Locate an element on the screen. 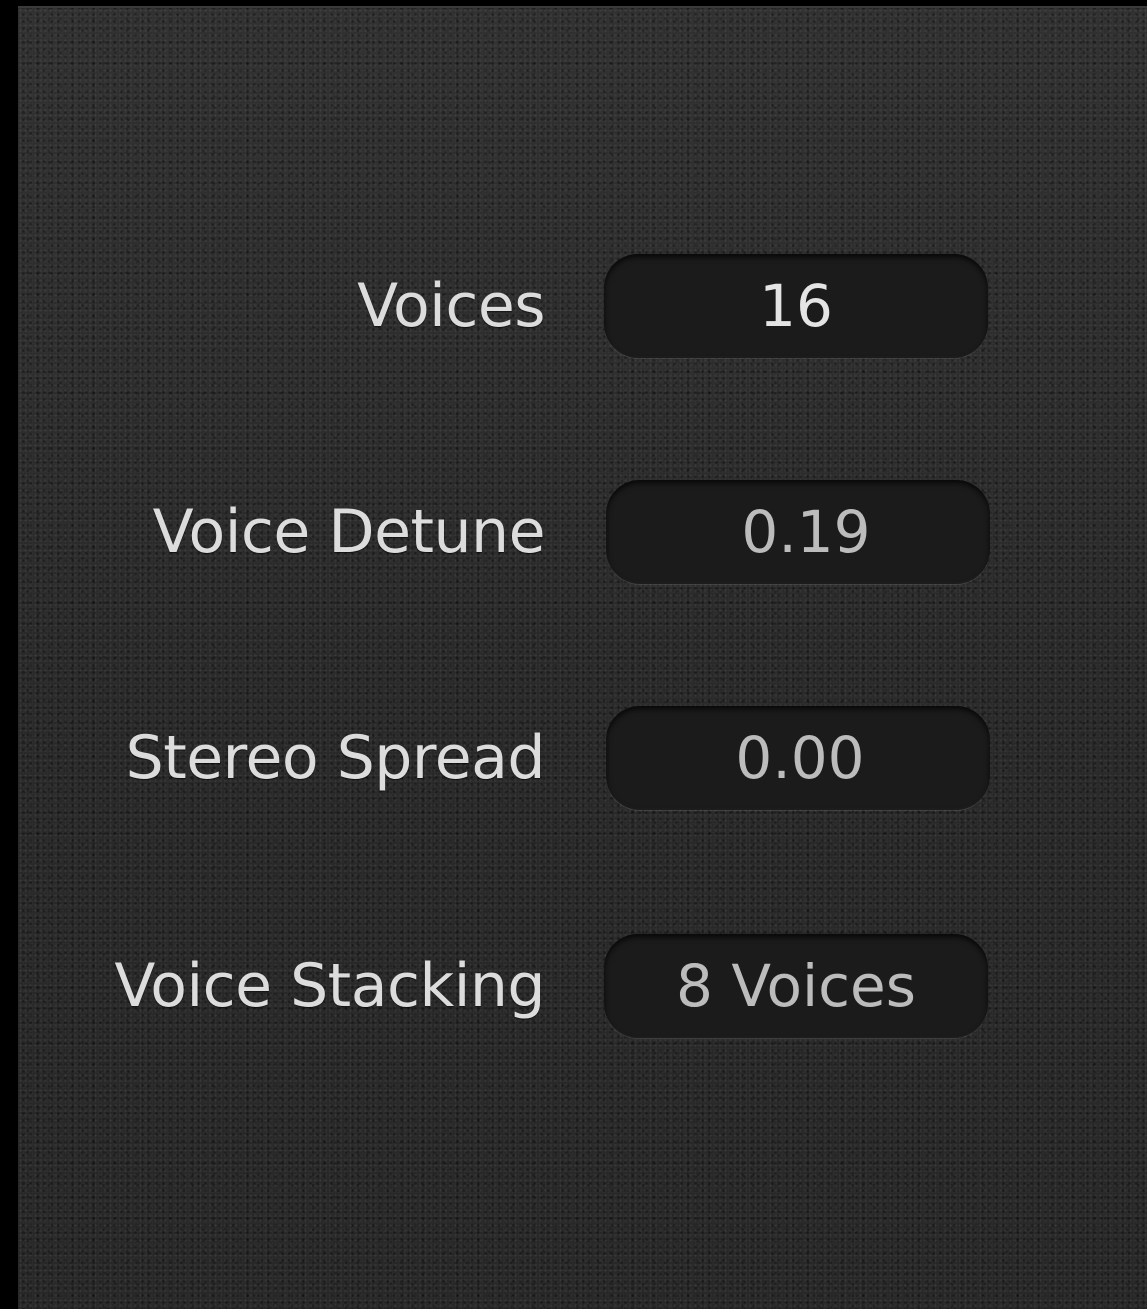 The image size is (1147, 1309). voice-detune-label: Voice Detune is located at coordinates (349, 532).